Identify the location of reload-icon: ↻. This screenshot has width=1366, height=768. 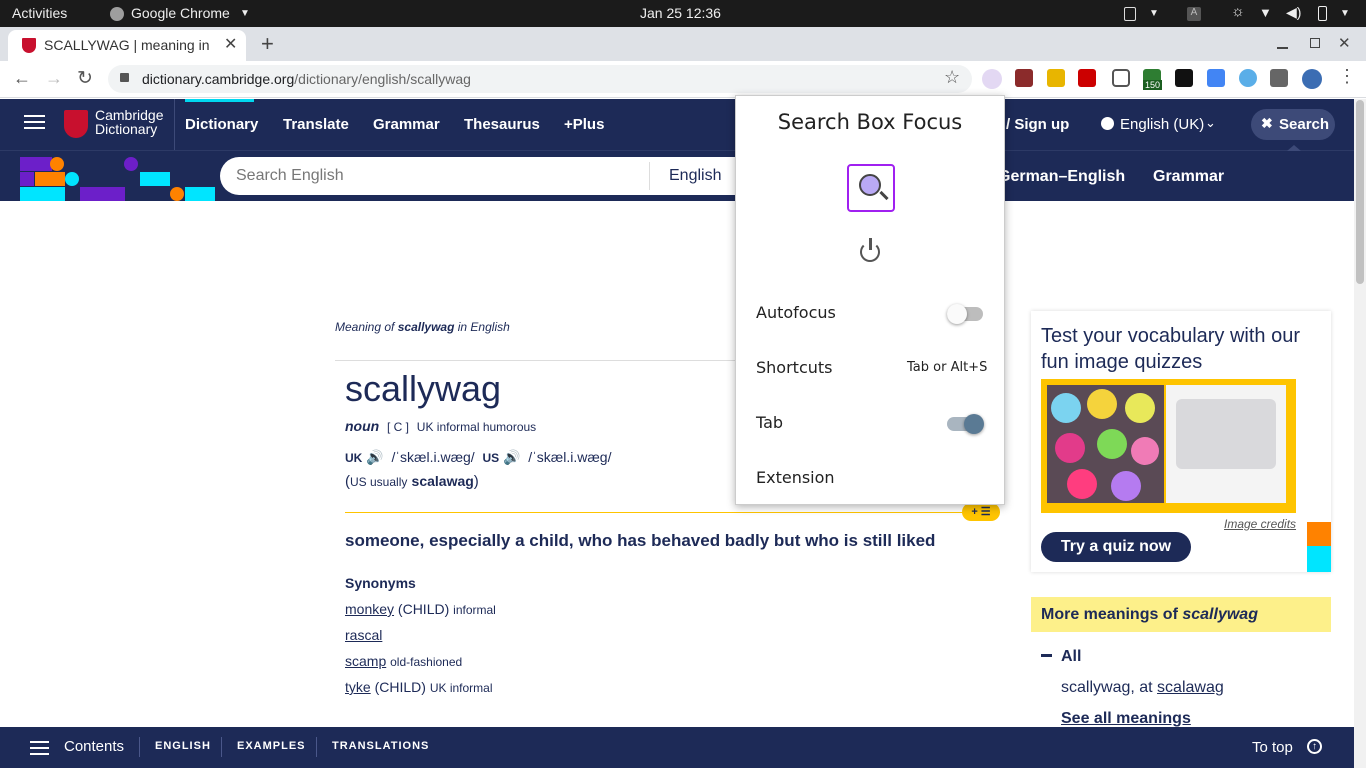
(85, 78).